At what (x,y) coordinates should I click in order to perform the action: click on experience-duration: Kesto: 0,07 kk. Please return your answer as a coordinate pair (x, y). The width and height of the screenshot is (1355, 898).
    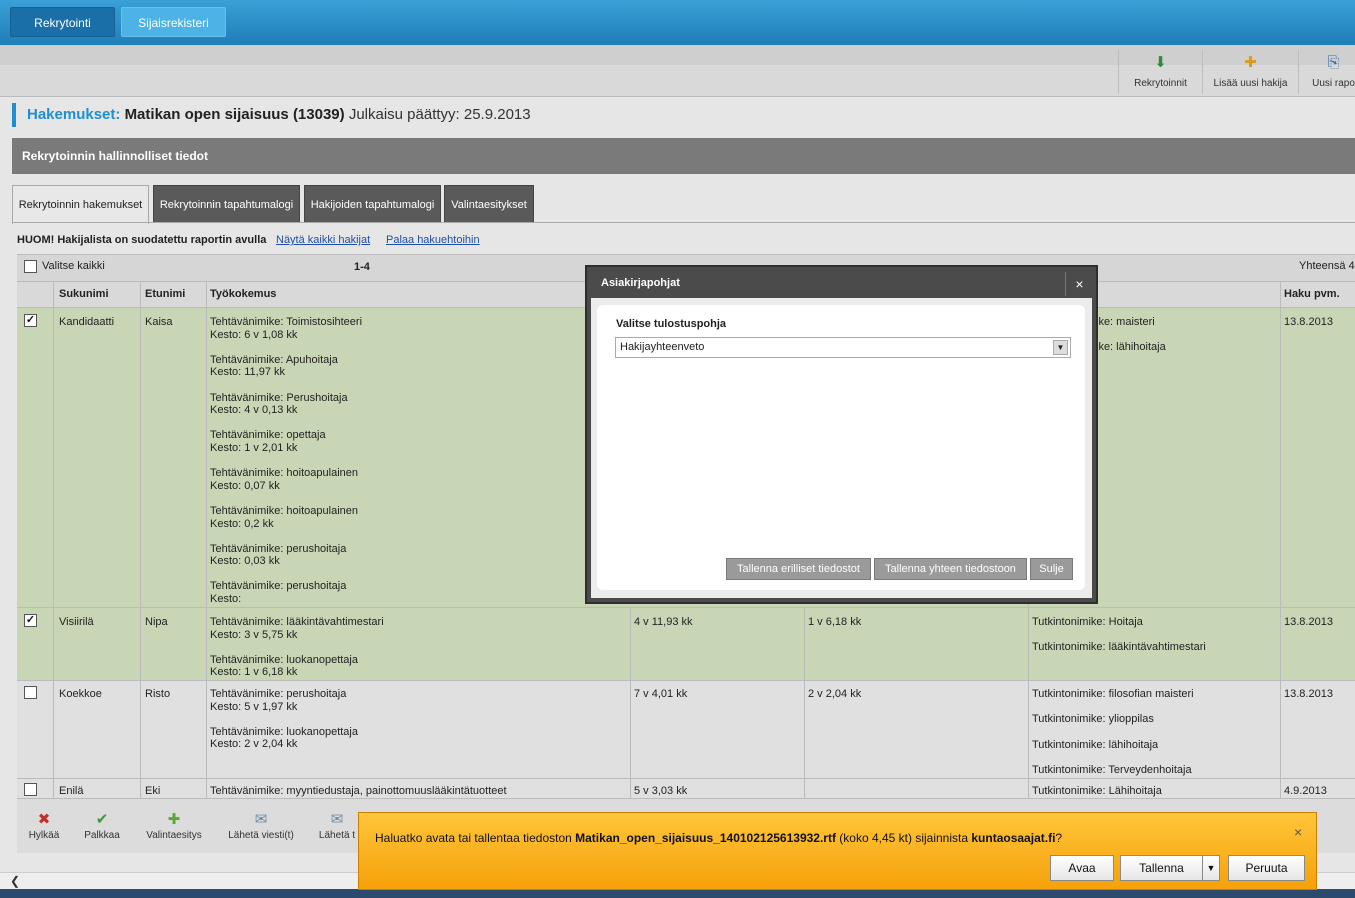
    Looking at the image, I should click on (245, 485).